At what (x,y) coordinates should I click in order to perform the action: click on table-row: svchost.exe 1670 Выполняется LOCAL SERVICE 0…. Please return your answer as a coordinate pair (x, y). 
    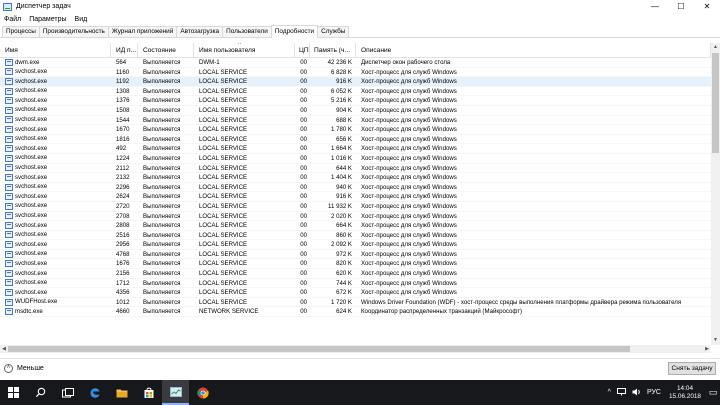
    Looking at the image, I should click on (355, 130).